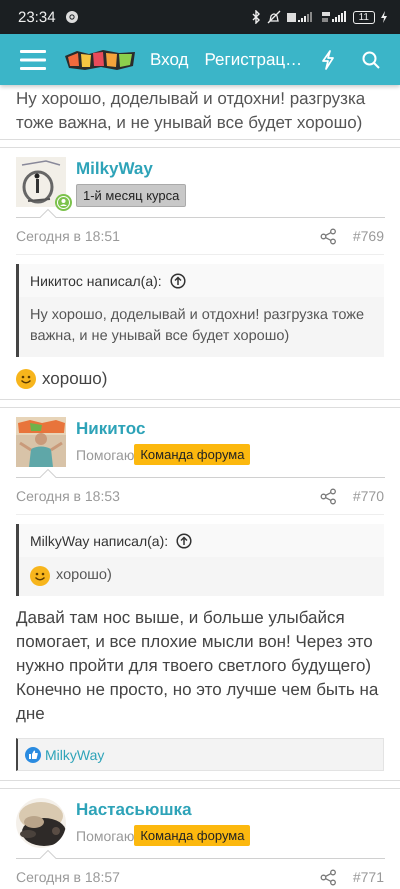 Image resolution: width=400 pixels, height=889 pixels. I want to click on menu-icon, so click(33, 60).